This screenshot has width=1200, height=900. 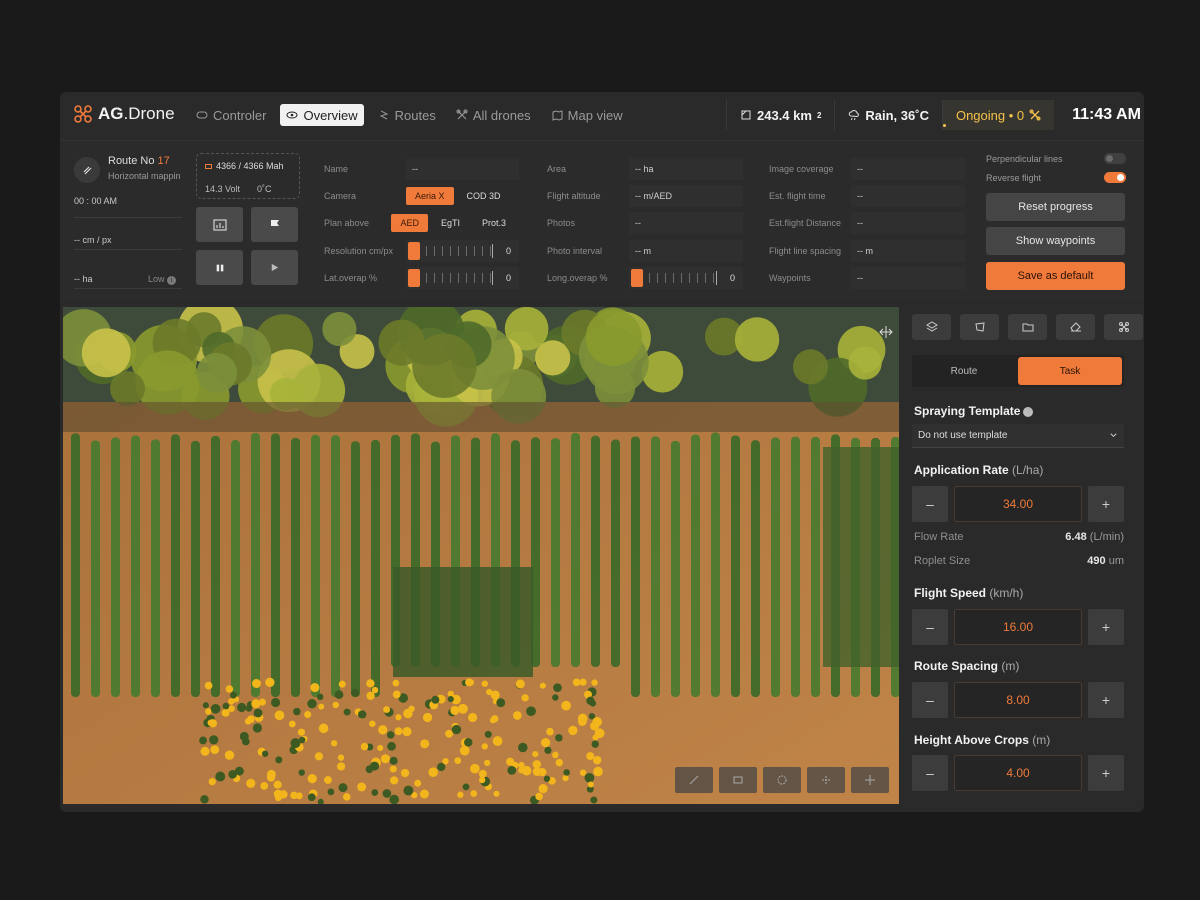 What do you see at coordinates (83, 114) in the screenshot?
I see `drone-logo-icon` at bounding box center [83, 114].